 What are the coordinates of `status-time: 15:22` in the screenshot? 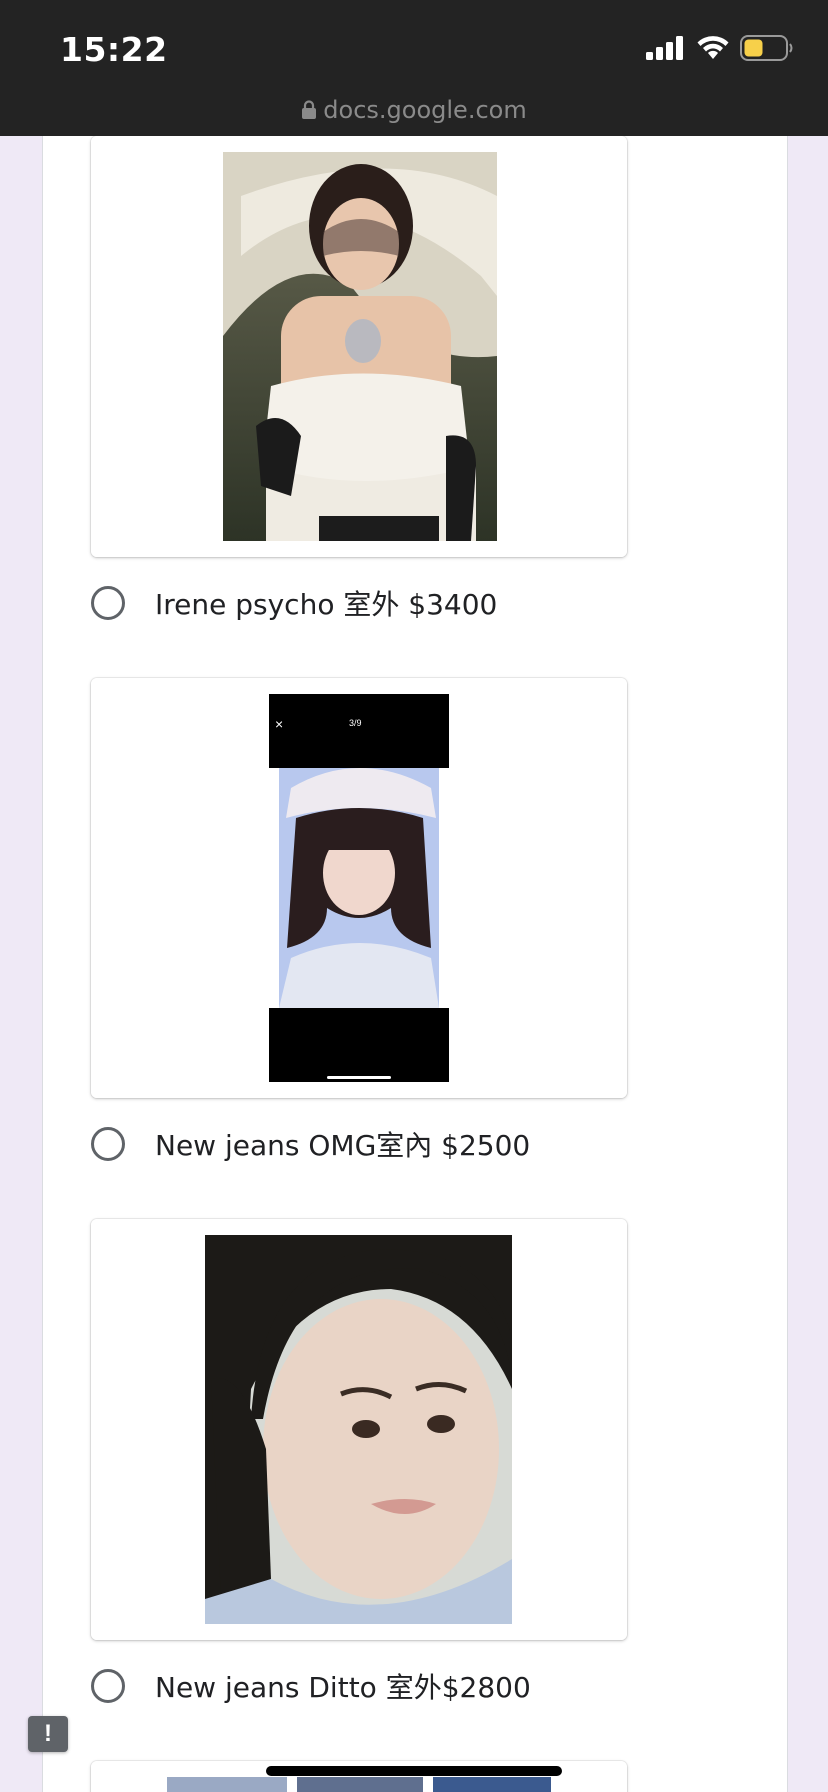 It's located at (114, 49).